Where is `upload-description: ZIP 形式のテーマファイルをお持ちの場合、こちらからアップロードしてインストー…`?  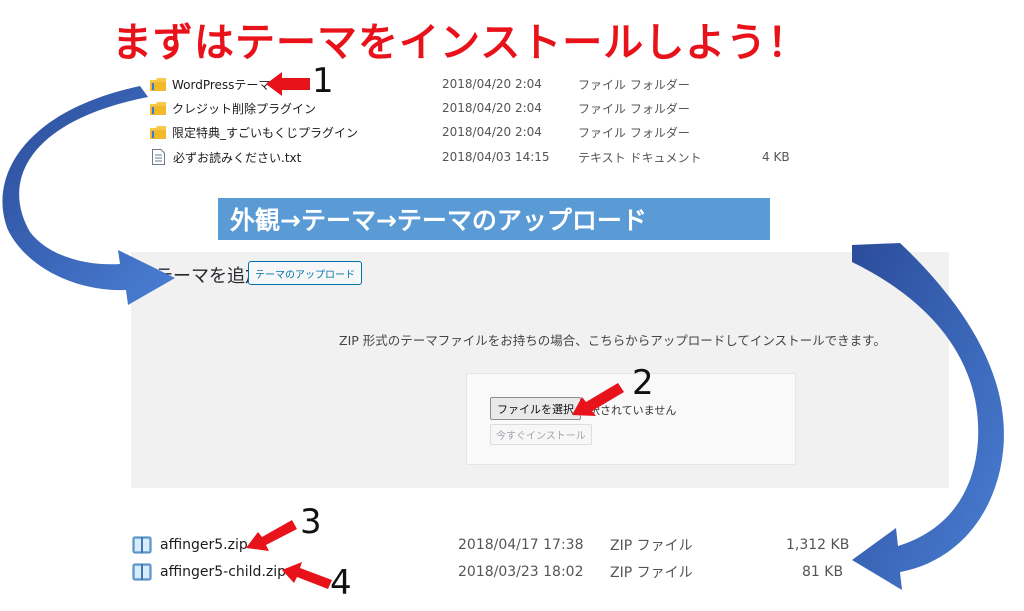
upload-description: ZIP 形式のテーマファイルをお持ちの場合、こちらからアップロードしてインストー… is located at coordinates (612, 340).